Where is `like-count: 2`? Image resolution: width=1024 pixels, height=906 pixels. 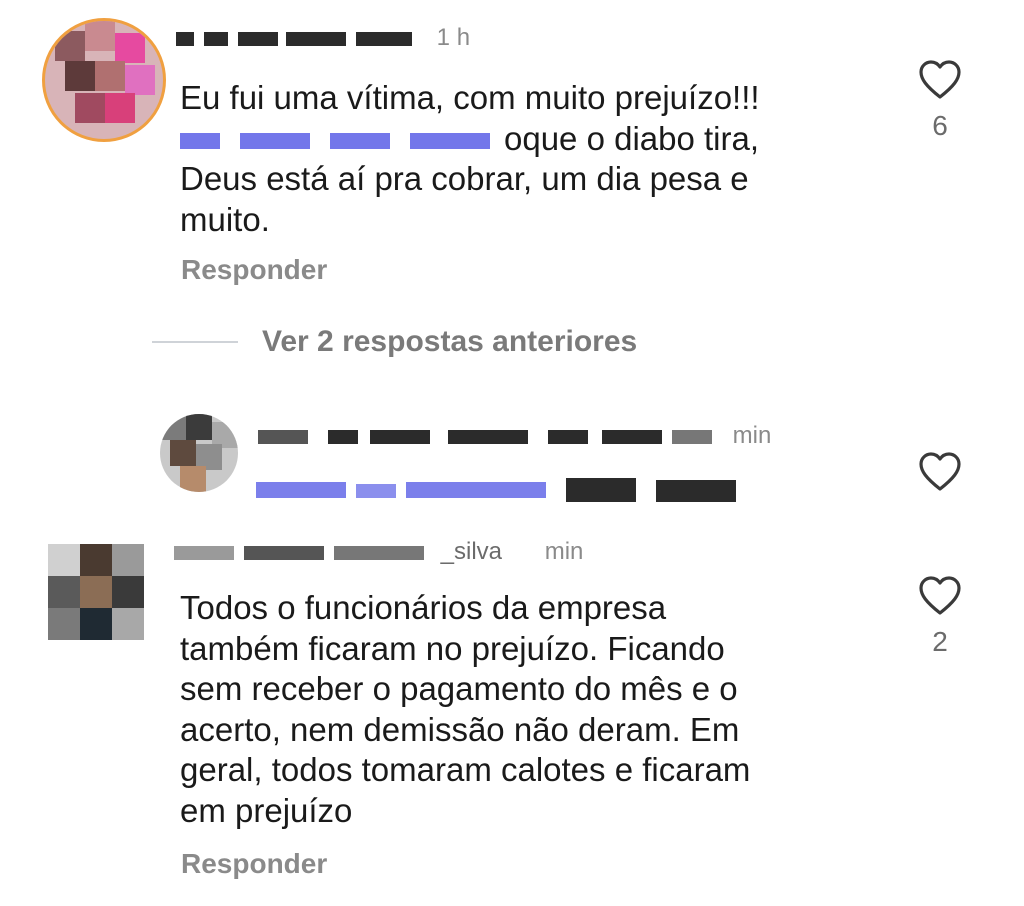 like-count: 2 is located at coordinates (940, 641).